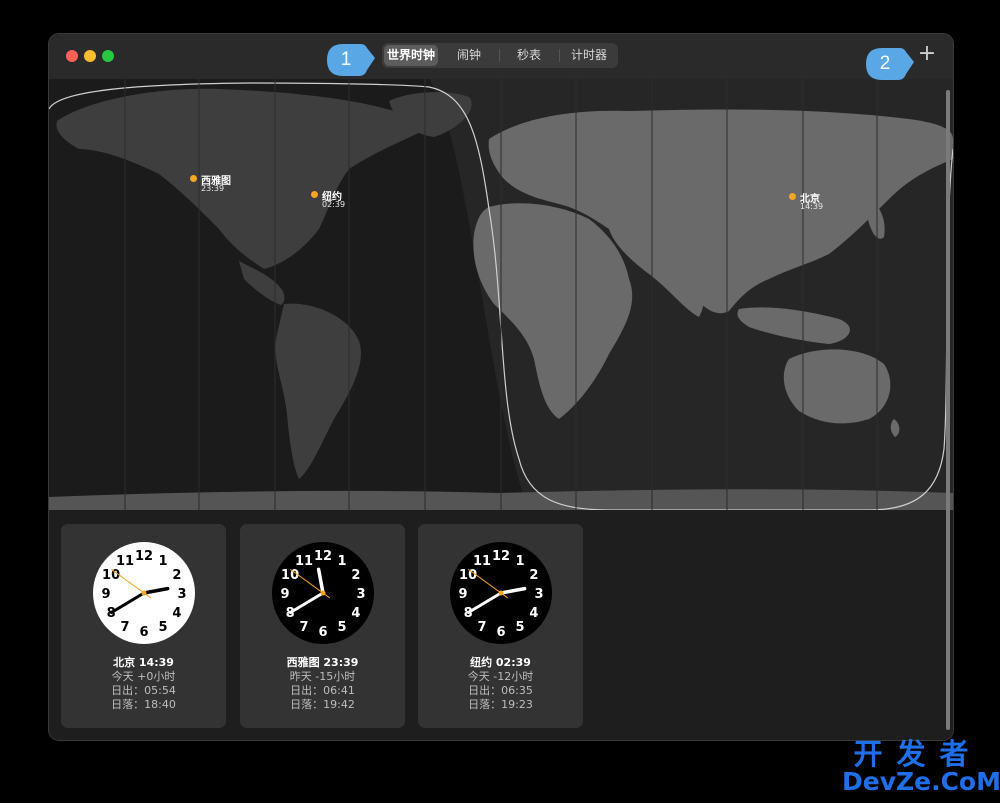 This screenshot has width=1000, height=803. What do you see at coordinates (589, 55) in the screenshot?
I see `tab-timer: 计时器` at bounding box center [589, 55].